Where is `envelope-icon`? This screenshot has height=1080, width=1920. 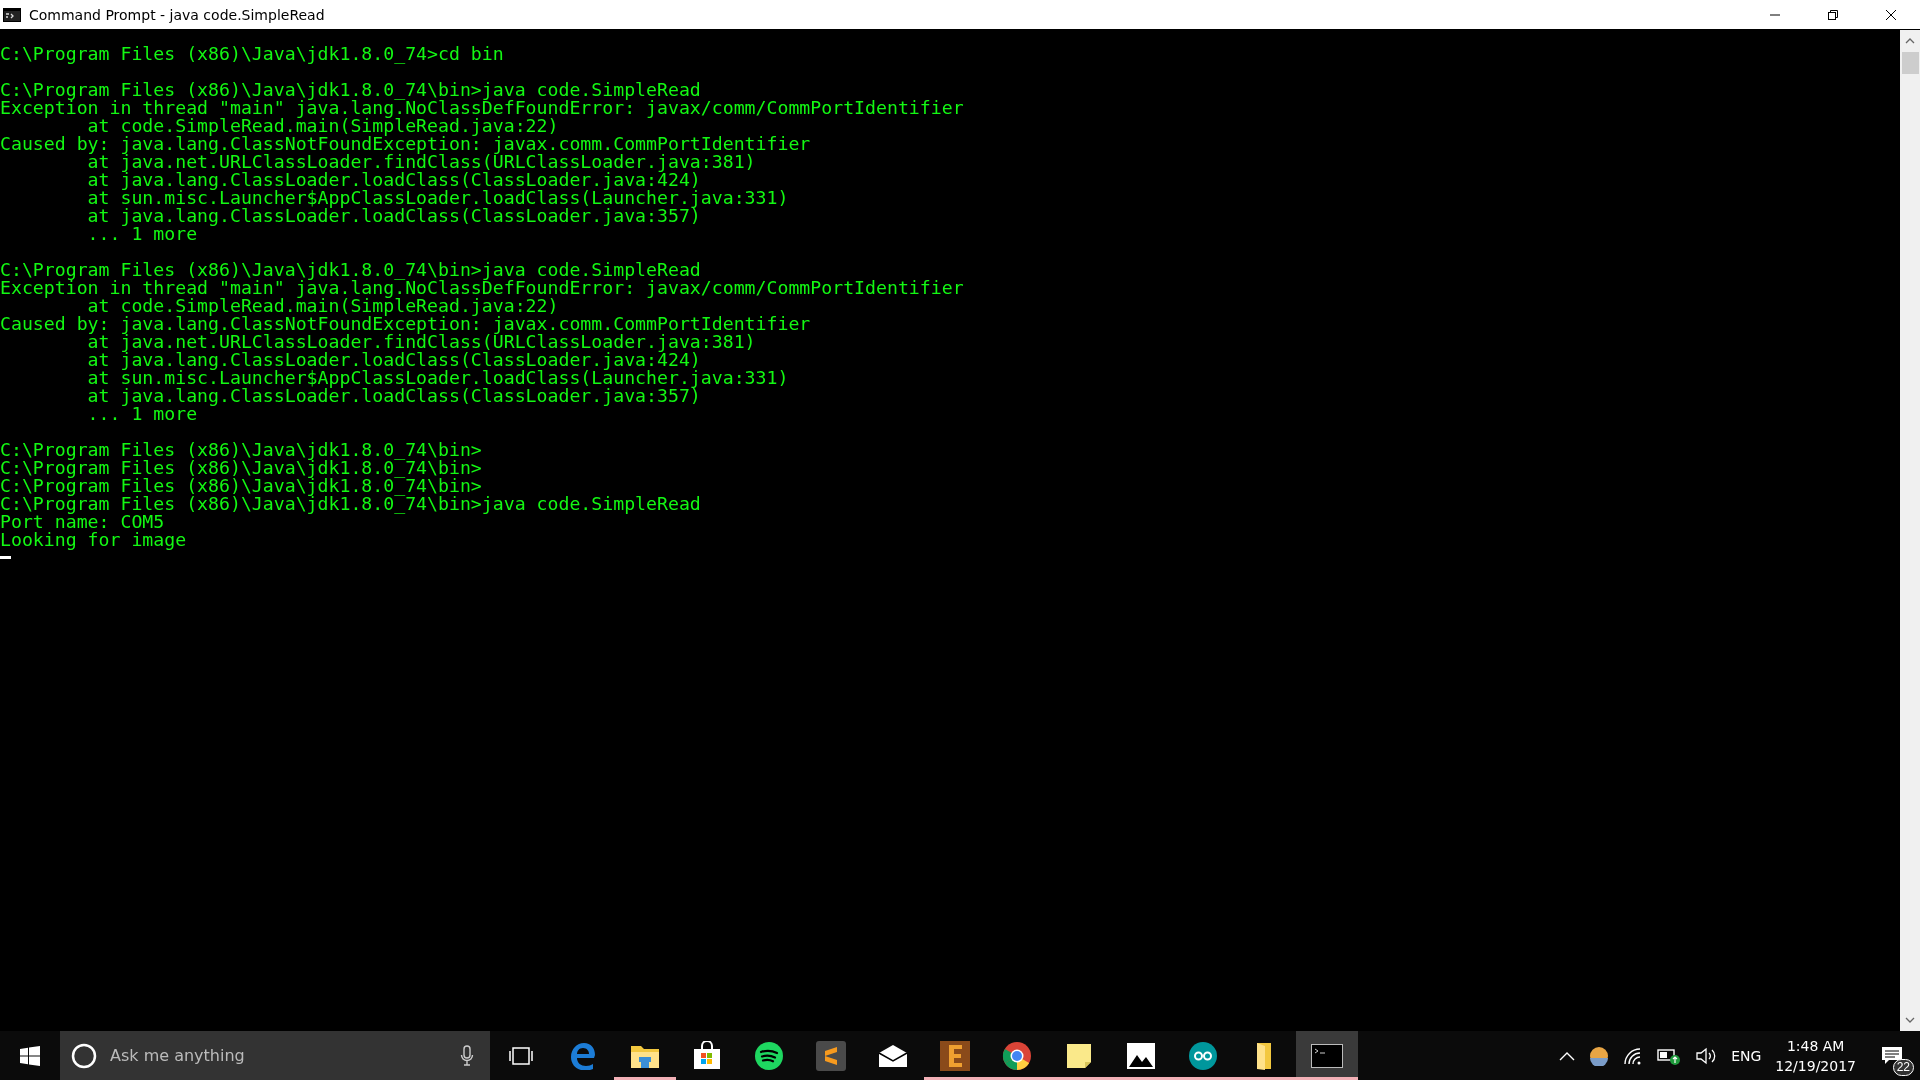
envelope-icon is located at coordinates (893, 1055).